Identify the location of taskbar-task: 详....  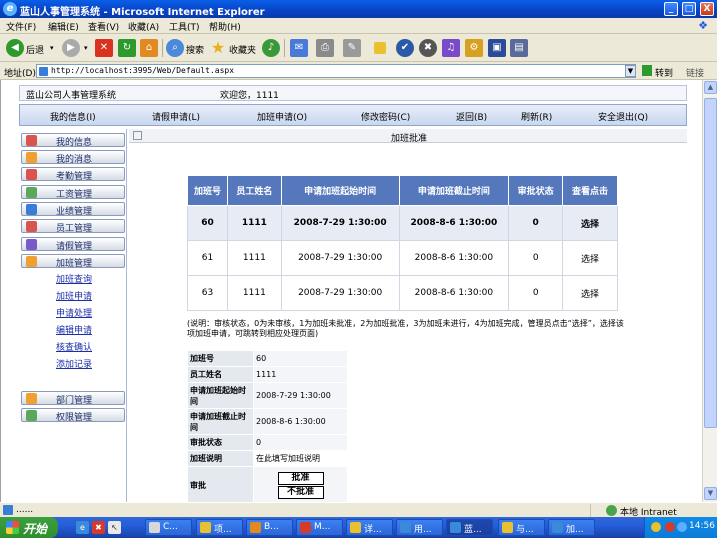
(369, 527).